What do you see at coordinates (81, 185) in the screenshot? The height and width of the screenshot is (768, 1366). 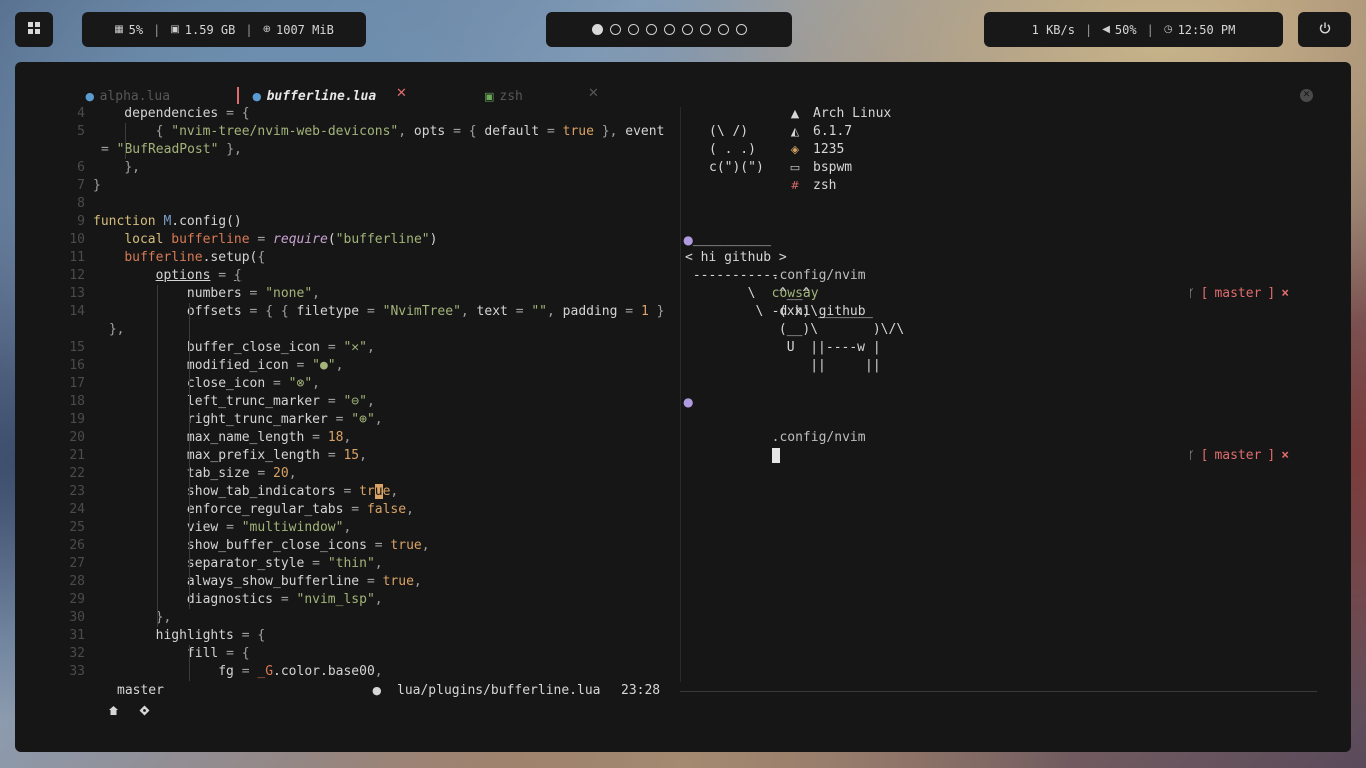 I see `line-number: 7` at bounding box center [81, 185].